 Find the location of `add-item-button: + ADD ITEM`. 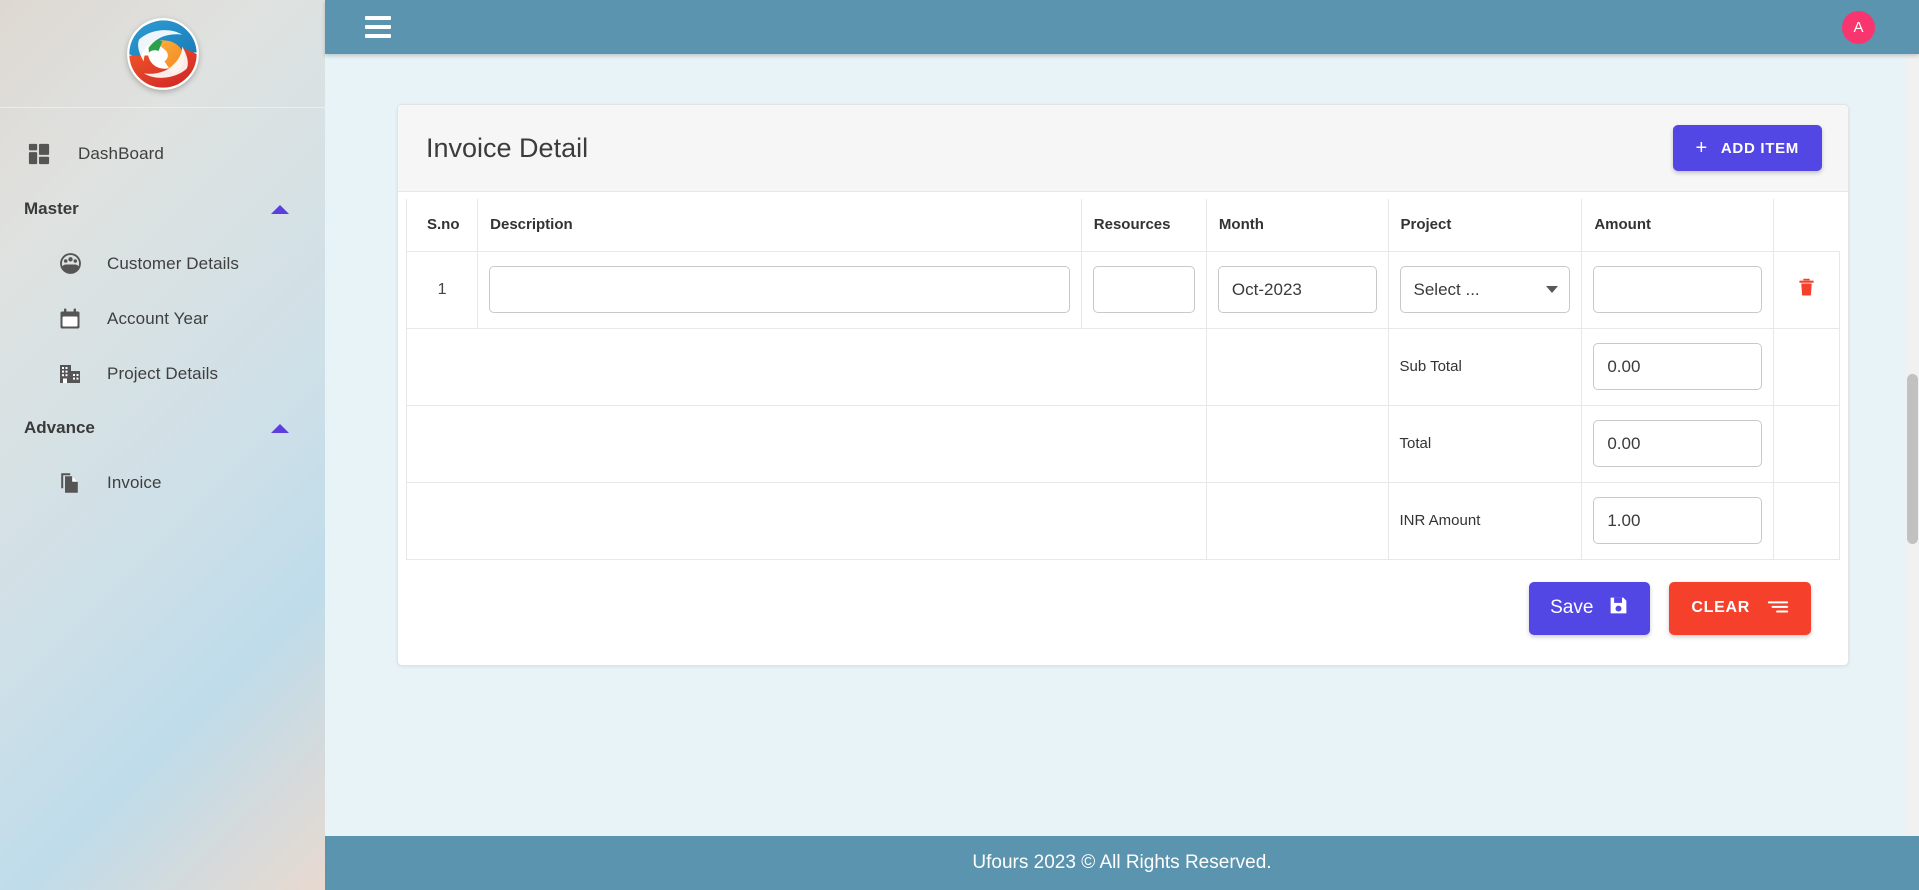

add-item-button: + ADD ITEM is located at coordinates (1747, 148).